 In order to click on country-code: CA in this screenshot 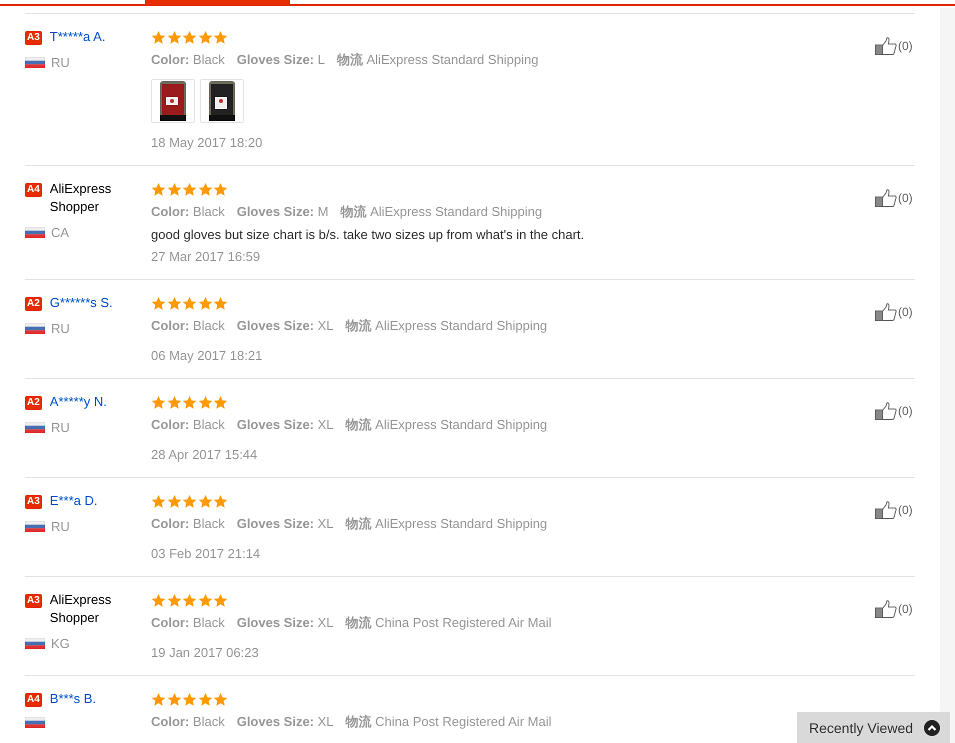, I will do `click(60, 232)`.